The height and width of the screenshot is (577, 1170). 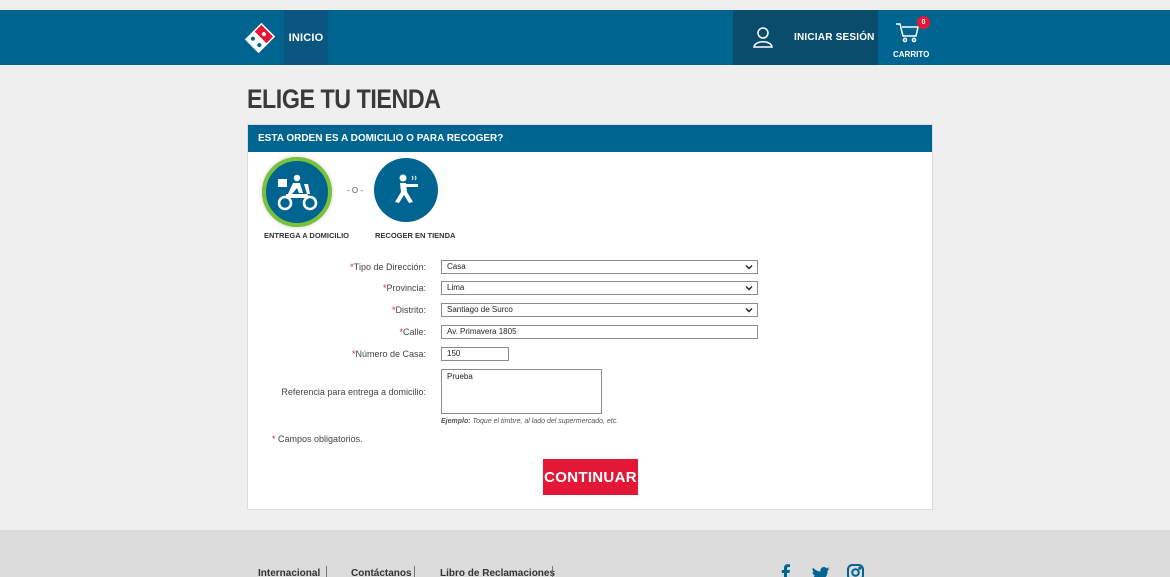 I want to click on house-number-label: Número de Casa:, so click(x=390, y=354).